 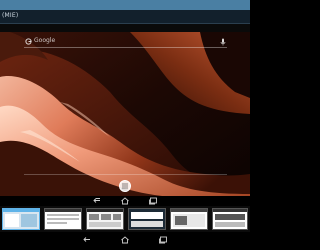 What do you see at coordinates (125, 28) in the screenshot?
I see `device-status-bar` at bounding box center [125, 28].